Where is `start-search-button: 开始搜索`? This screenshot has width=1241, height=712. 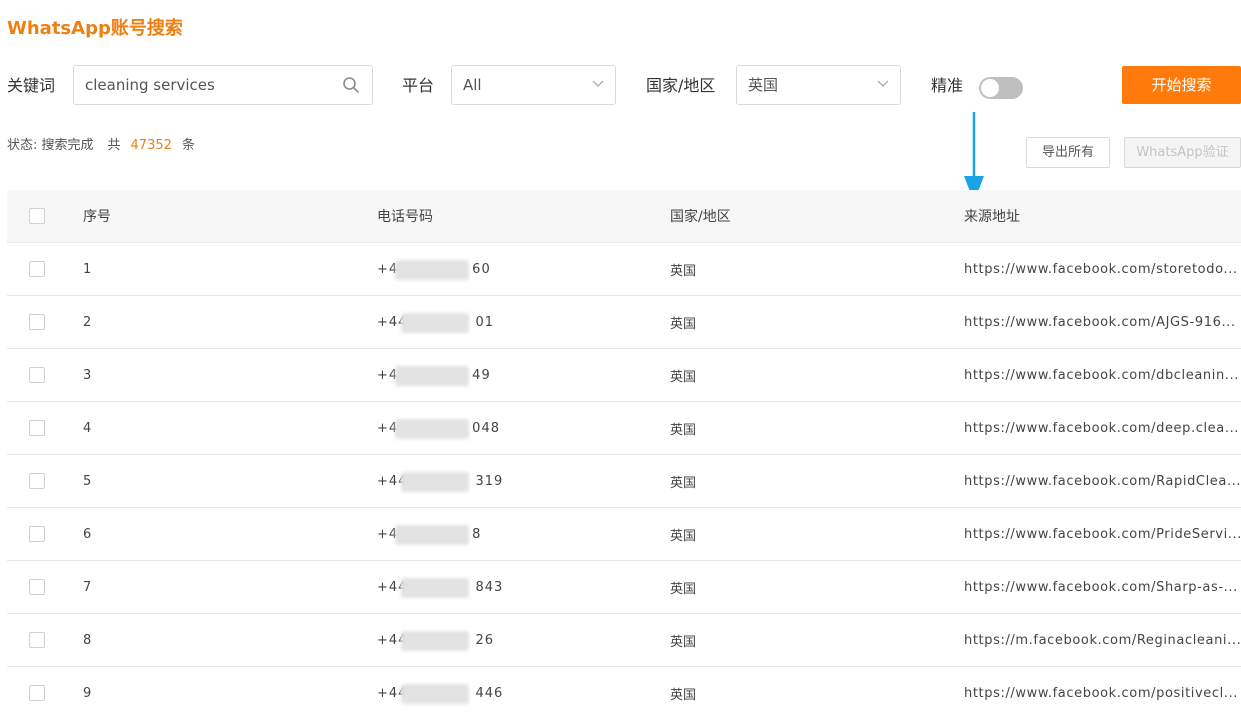
start-search-button: 开始搜索 is located at coordinates (1181, 85).